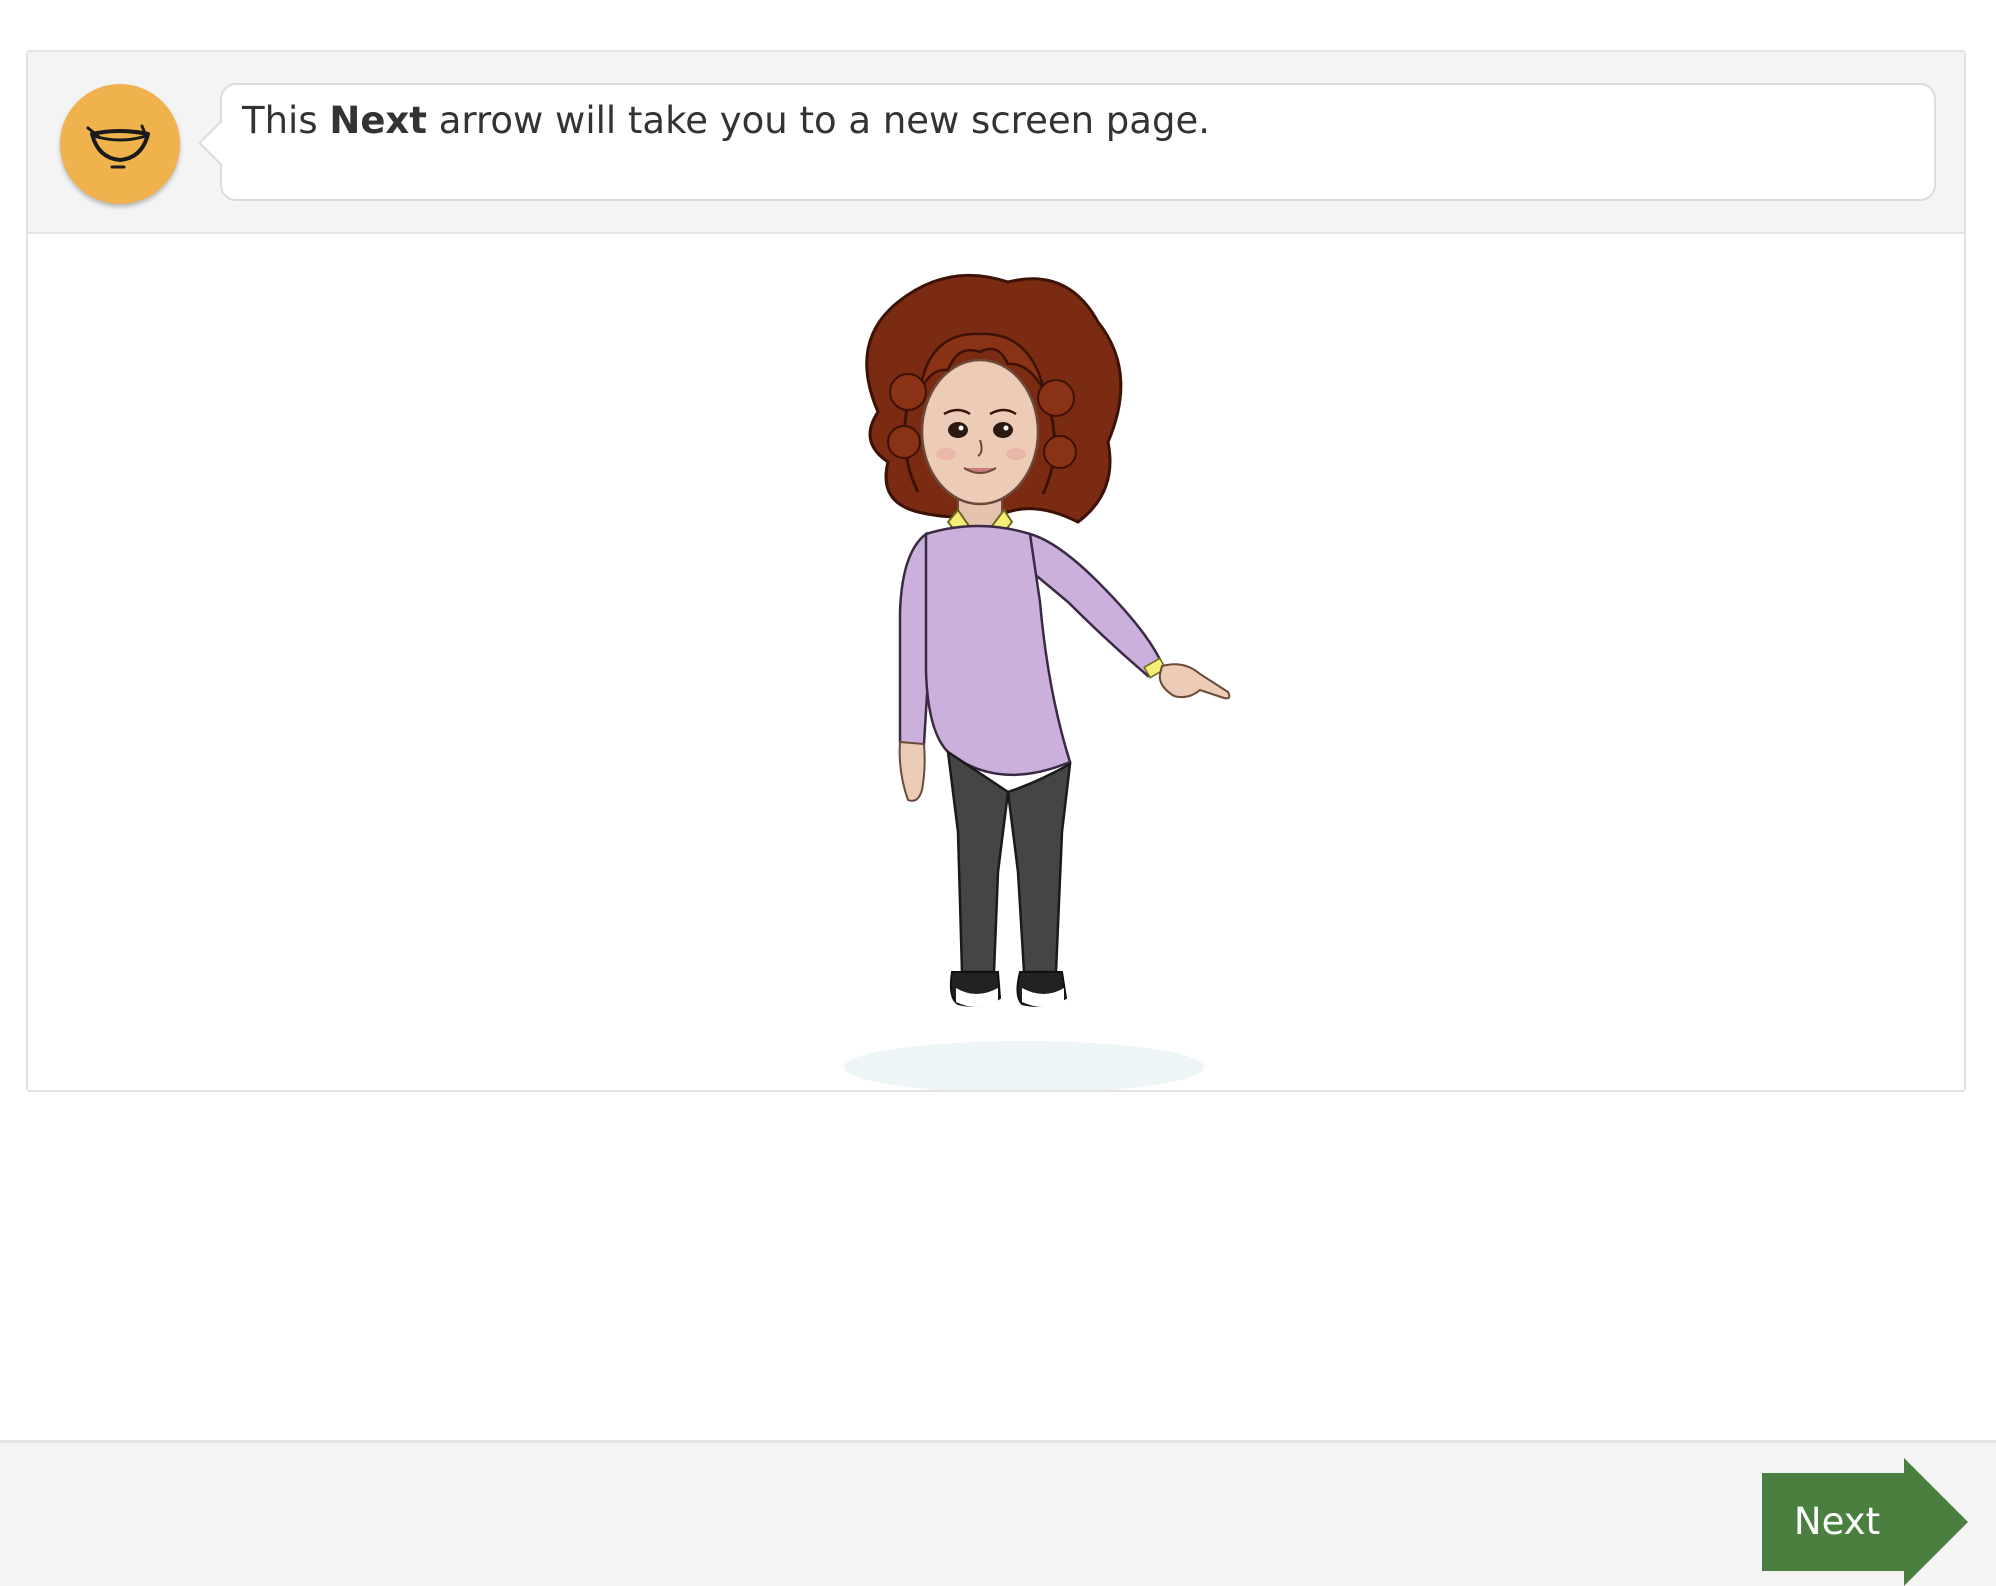 This screenshot has height=1586, width=1996. I want to click on instruction-keyword: Next, so click(378, 120).